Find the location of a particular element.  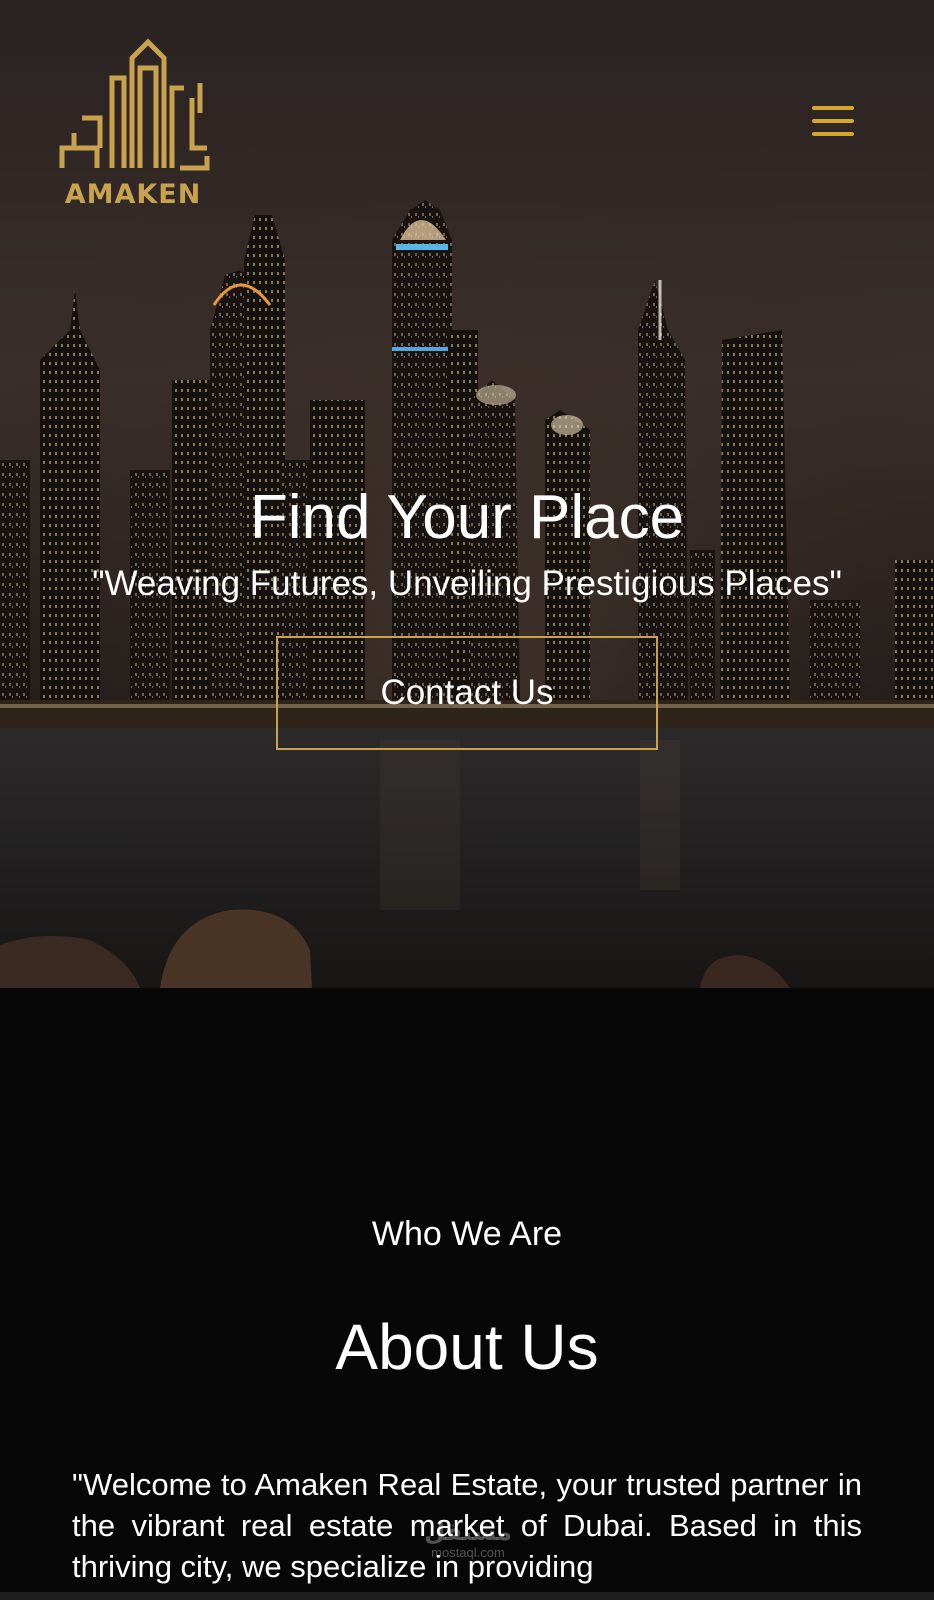

contact-us-button: Contact Us is located at coordinates (467, 693).